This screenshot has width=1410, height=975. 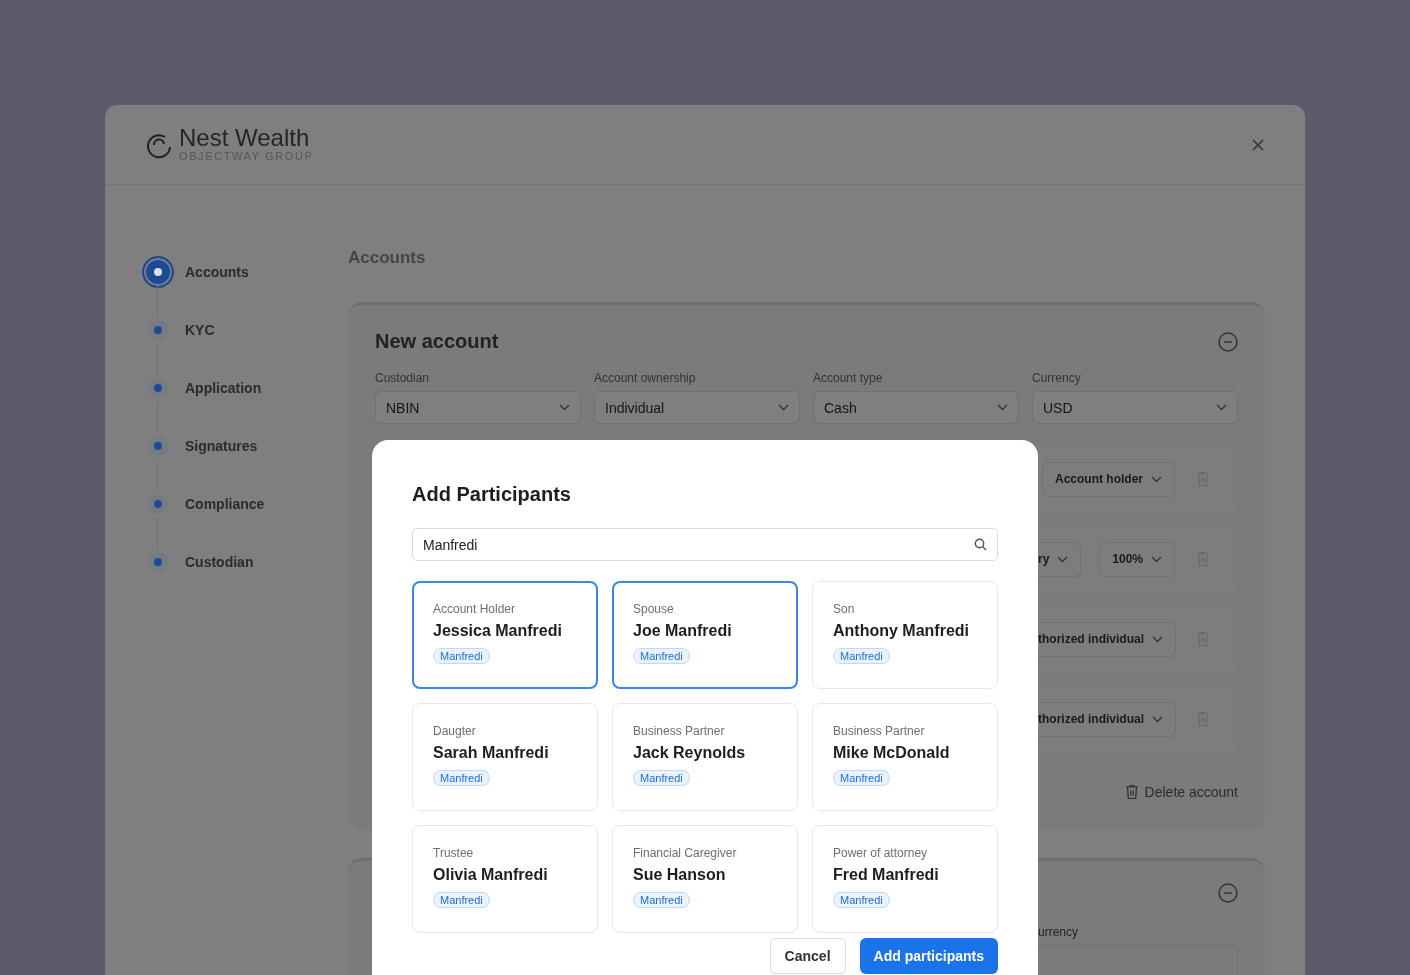 I want to click on participant-card: Trustee Olivia Manfredi Manfredi, so click(x=505, y=879).